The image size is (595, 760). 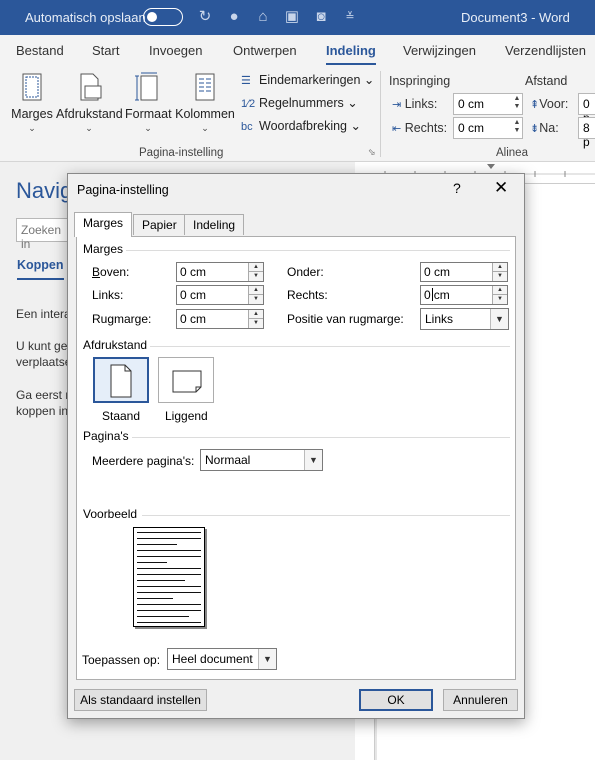 What do you see at coordinates (32, 102) in the screenshot?
I see `margins-button: Marges ⌄` at bounding box center [32, 102].